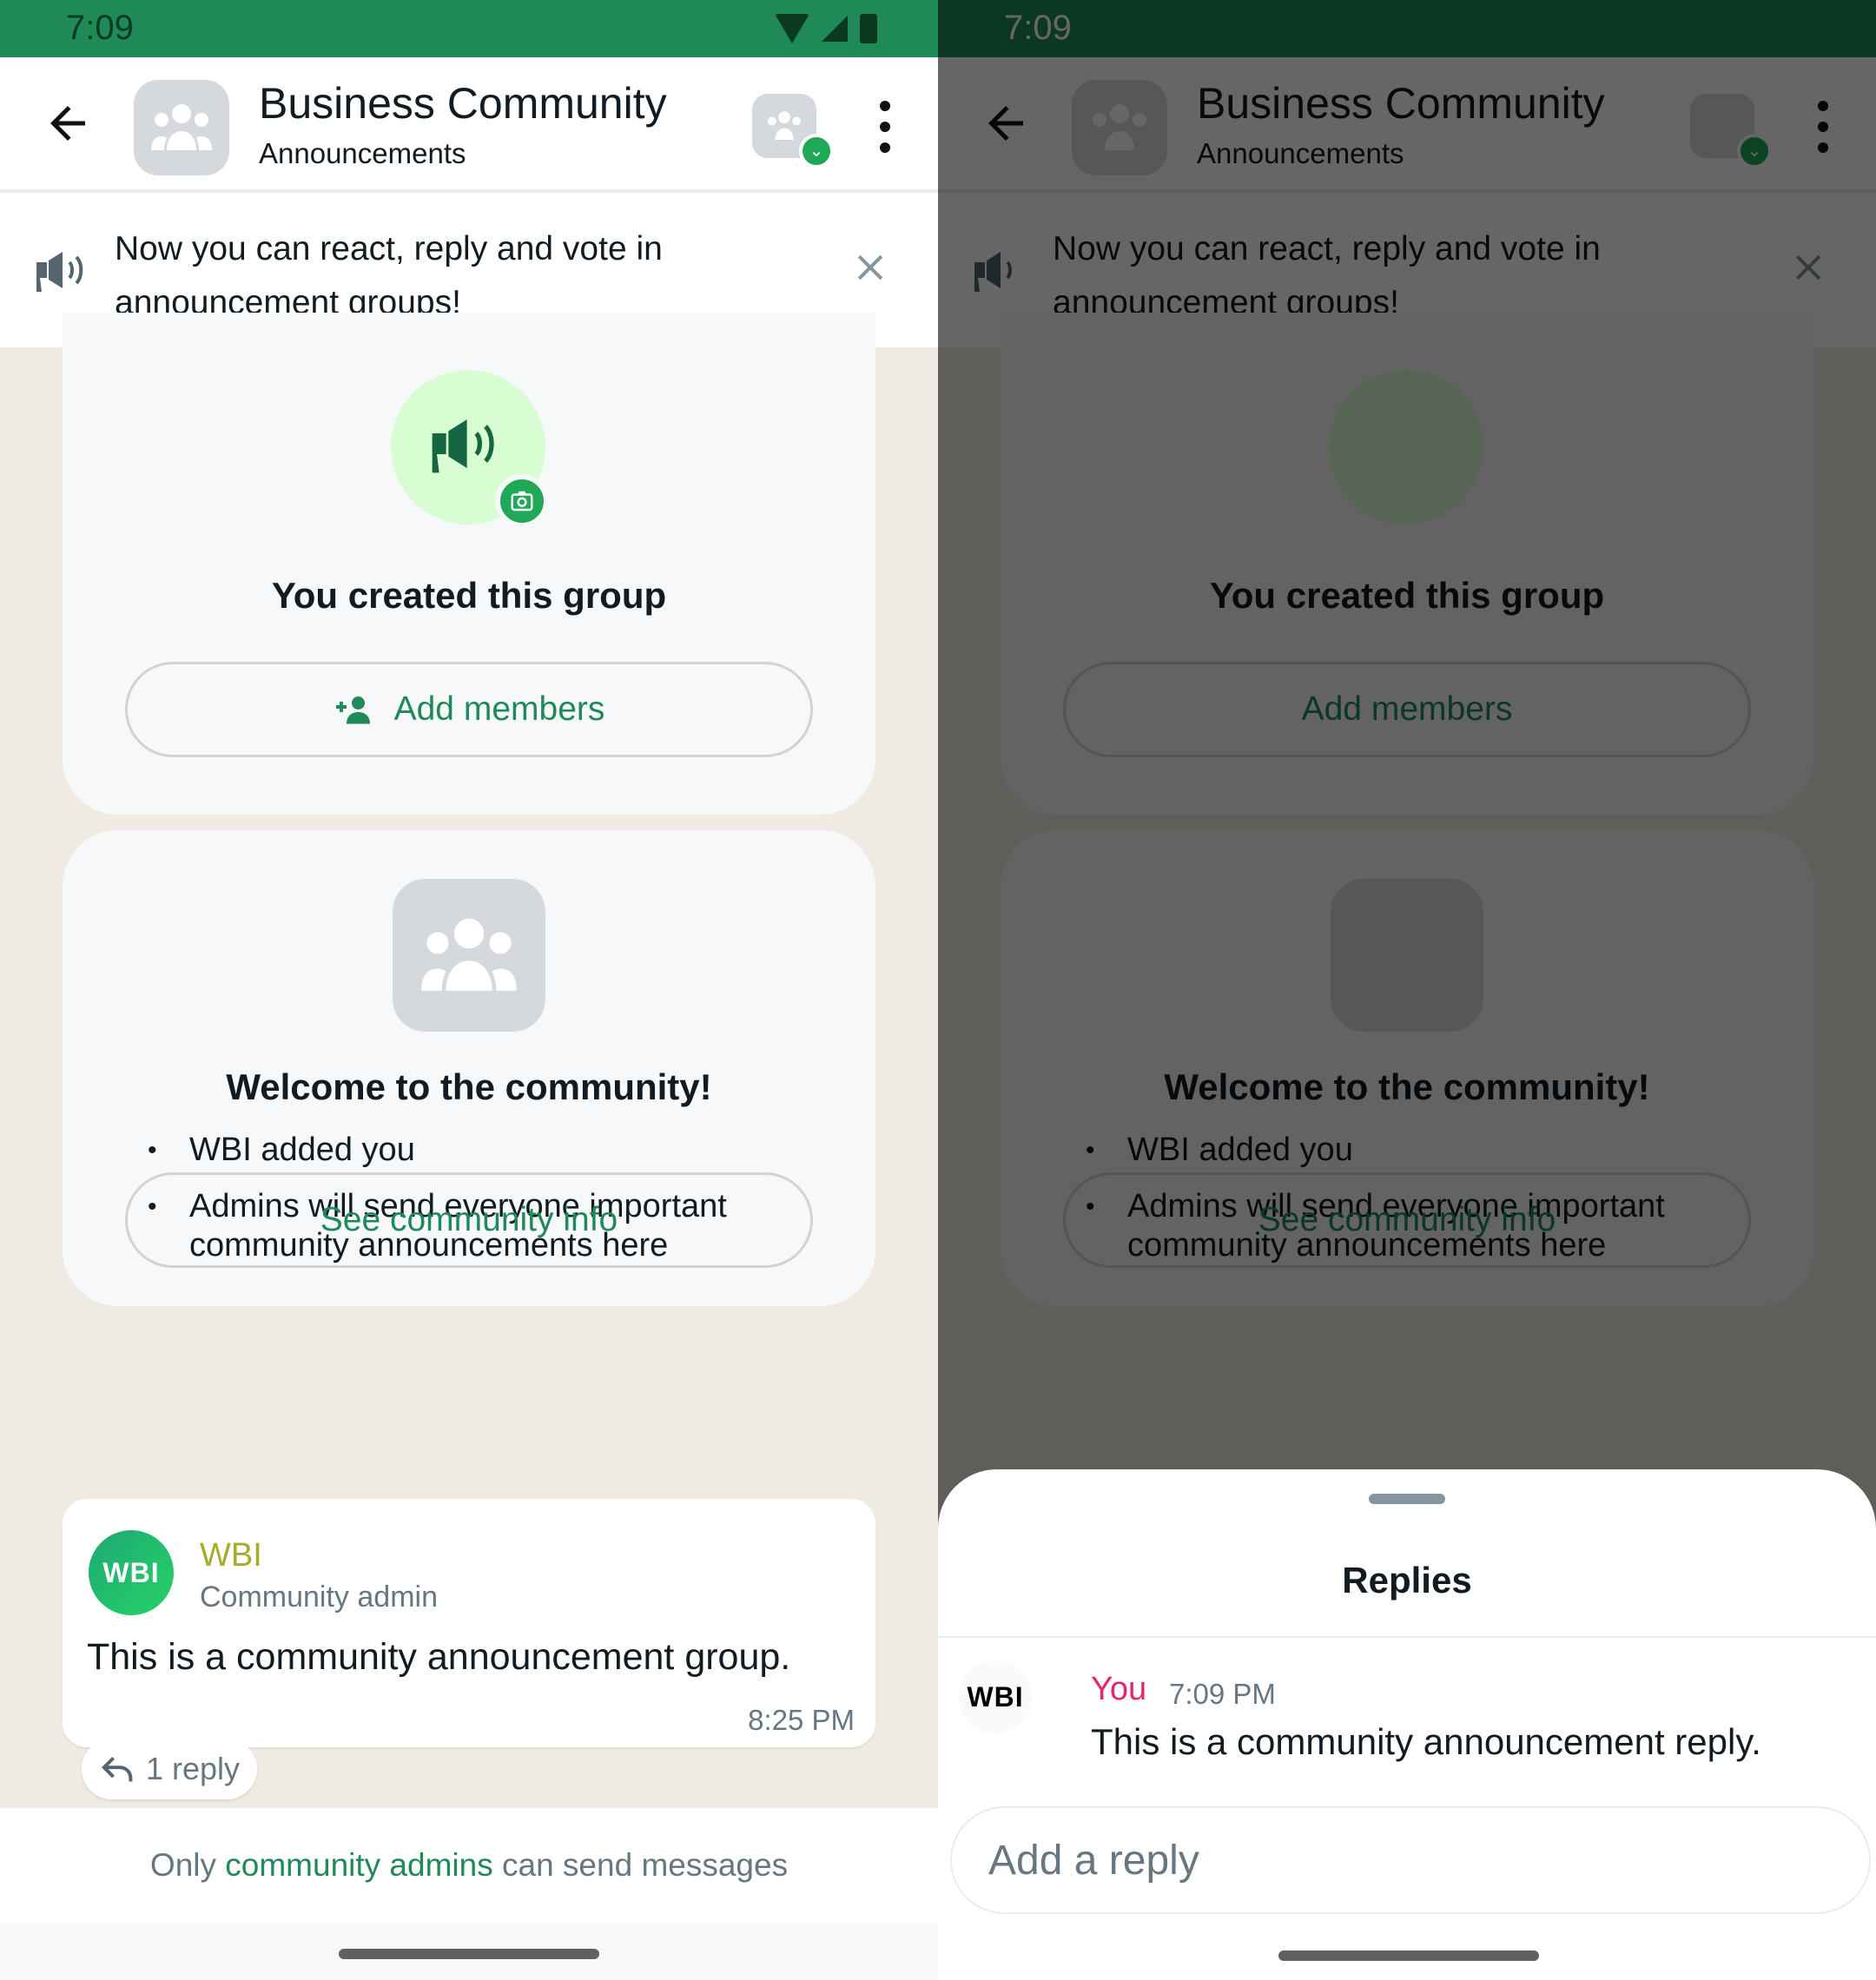  I want to click on chat-subtitle: Announcements, so click(362, 153).